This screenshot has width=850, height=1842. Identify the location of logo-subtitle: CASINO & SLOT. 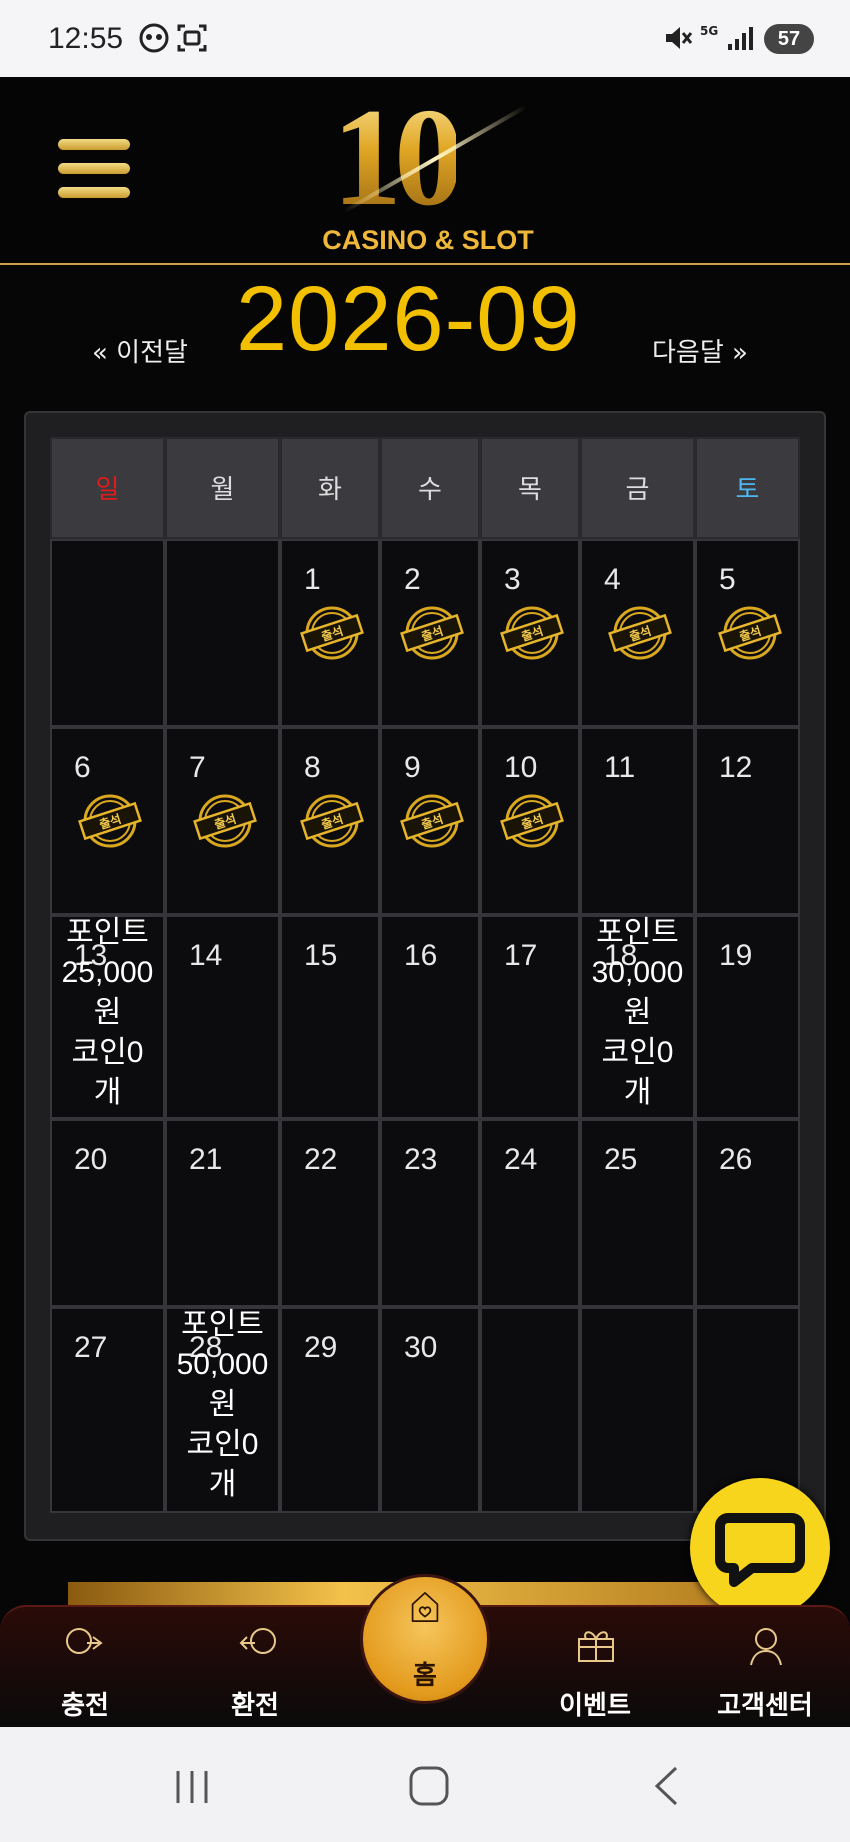
(428, 240).